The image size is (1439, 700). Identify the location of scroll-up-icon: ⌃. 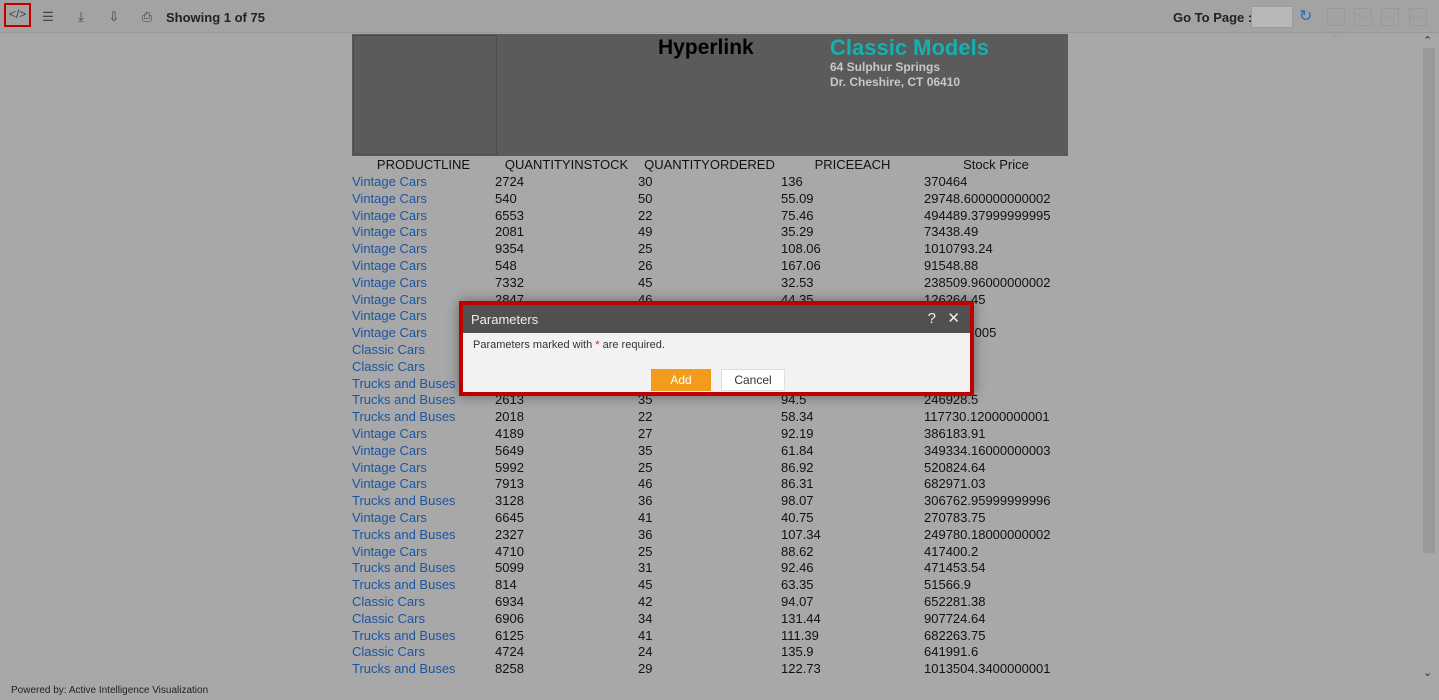
(1427, 40).